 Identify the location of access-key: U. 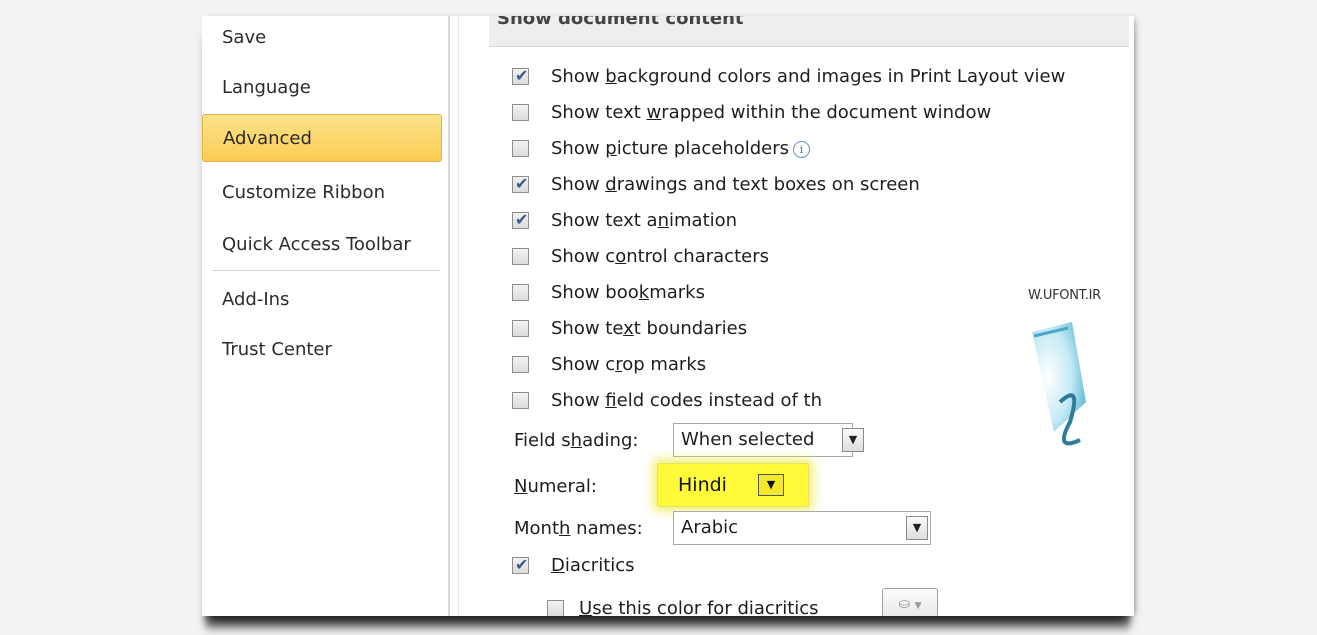
(586, 607).